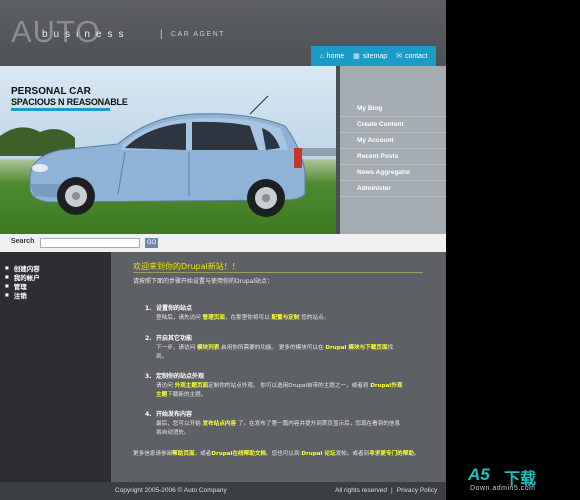 This screenshot has width=580, height=500. Describe the element at coordinates (174, 308) in the screenshot. I see `step-heading: 设置你的站点` at that location.